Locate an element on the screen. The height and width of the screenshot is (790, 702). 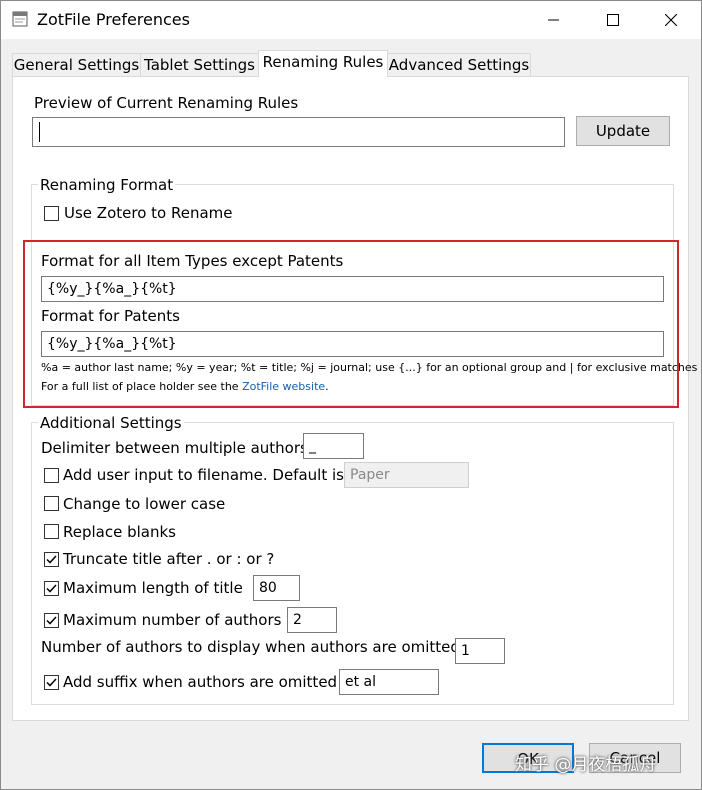
close-button is located at coordinates (671, 20).